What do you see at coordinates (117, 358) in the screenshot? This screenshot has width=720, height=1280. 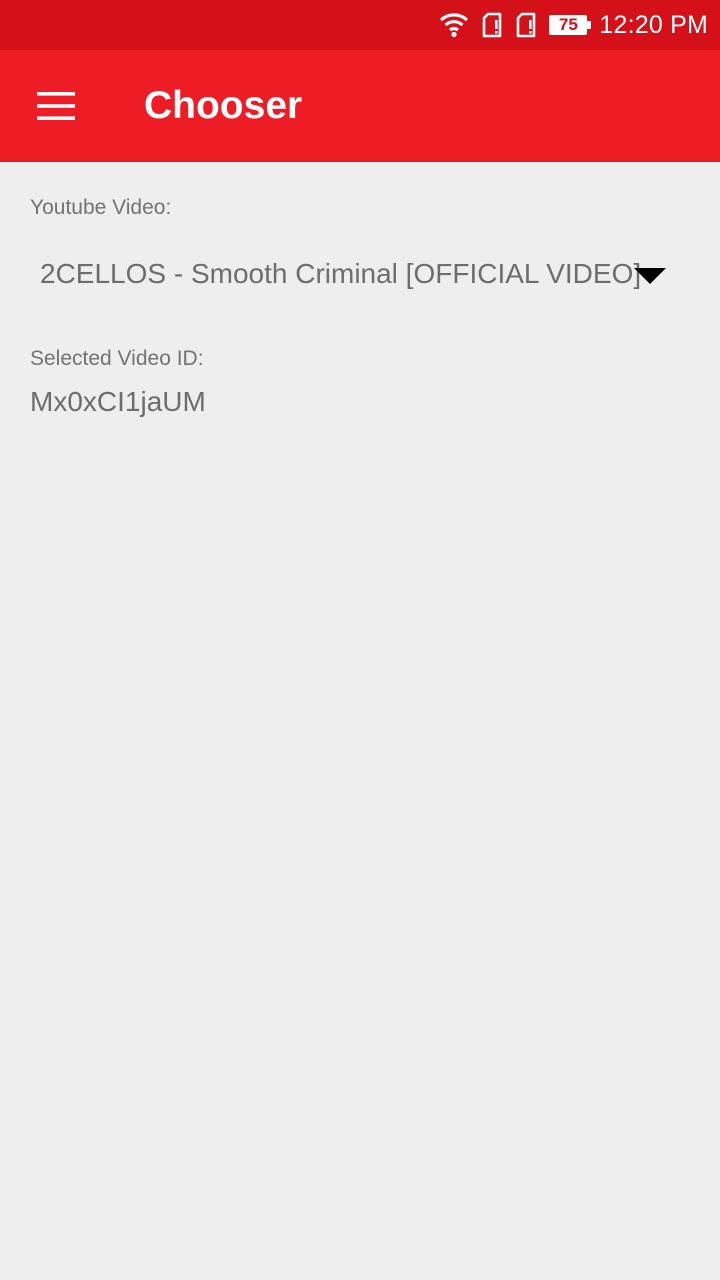 I see `selected-video-id-label: Selected Video ID:` at bounding box center [117, 358].